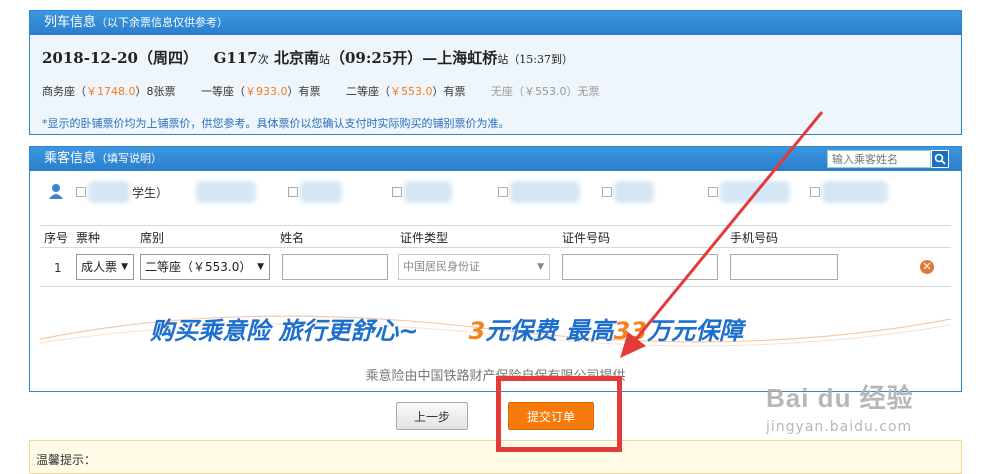 This screenshot has width=1000, height=474. I want to click on baidu-watermark: Bai du 经验 jingyan.baidu.com, so click(871, 413).